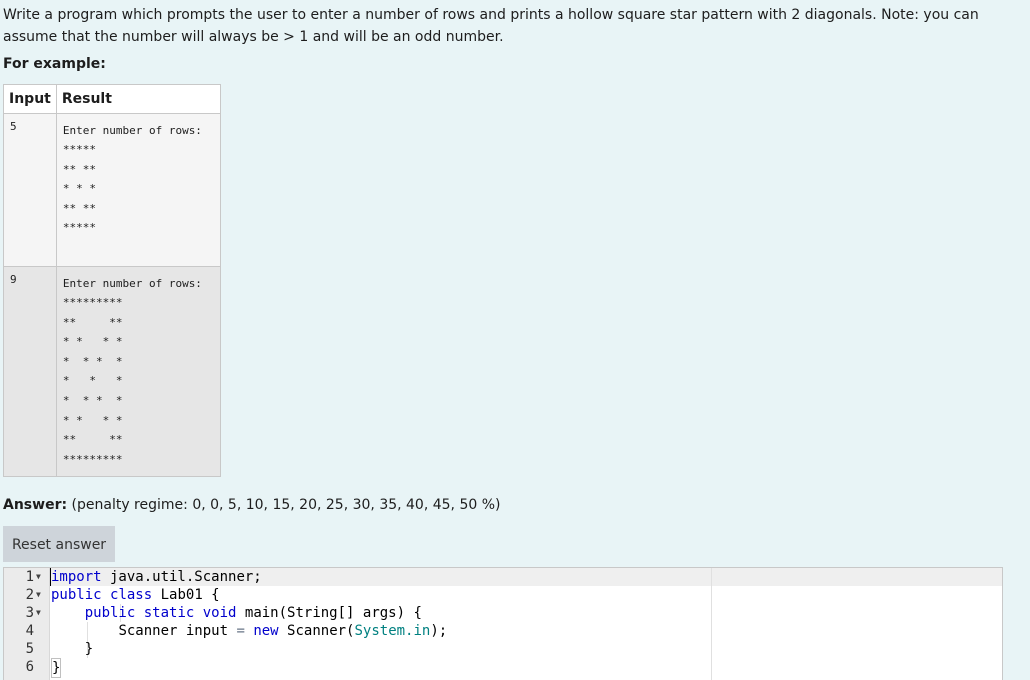 This screenshot has width=1030, height=680. What do you see at coordinates (30, 371) in the screenshot?
I see `example-input: 9` at bounding box center [30, 371].